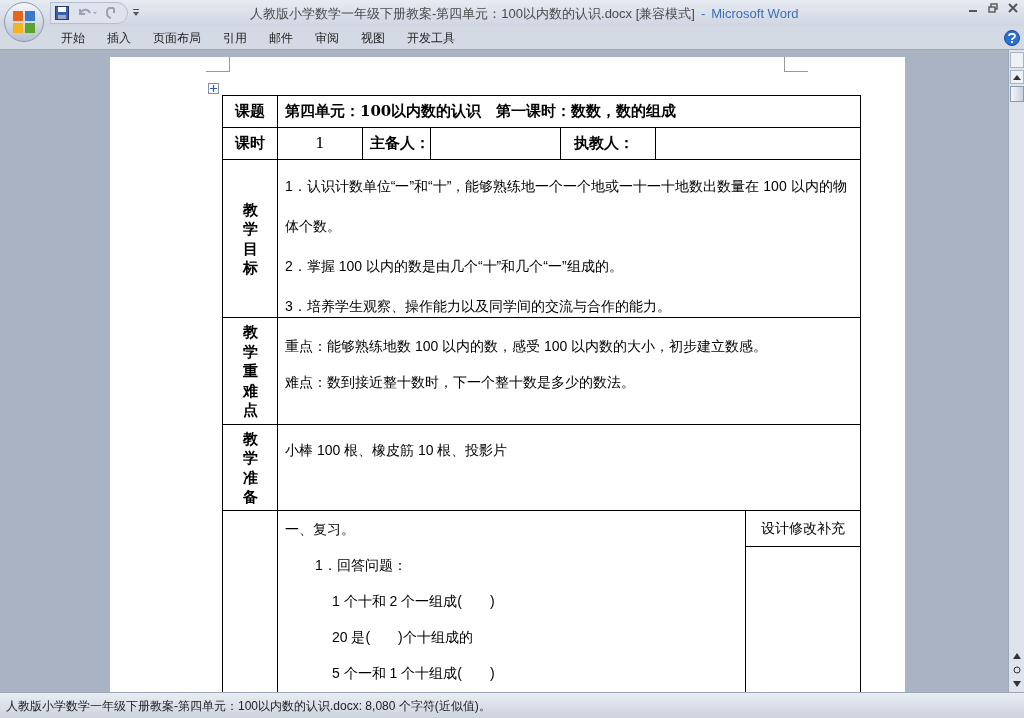  Describe the element at coordinates (1016, 670) in the screenshot. I see `browse-object-icon` at that location.